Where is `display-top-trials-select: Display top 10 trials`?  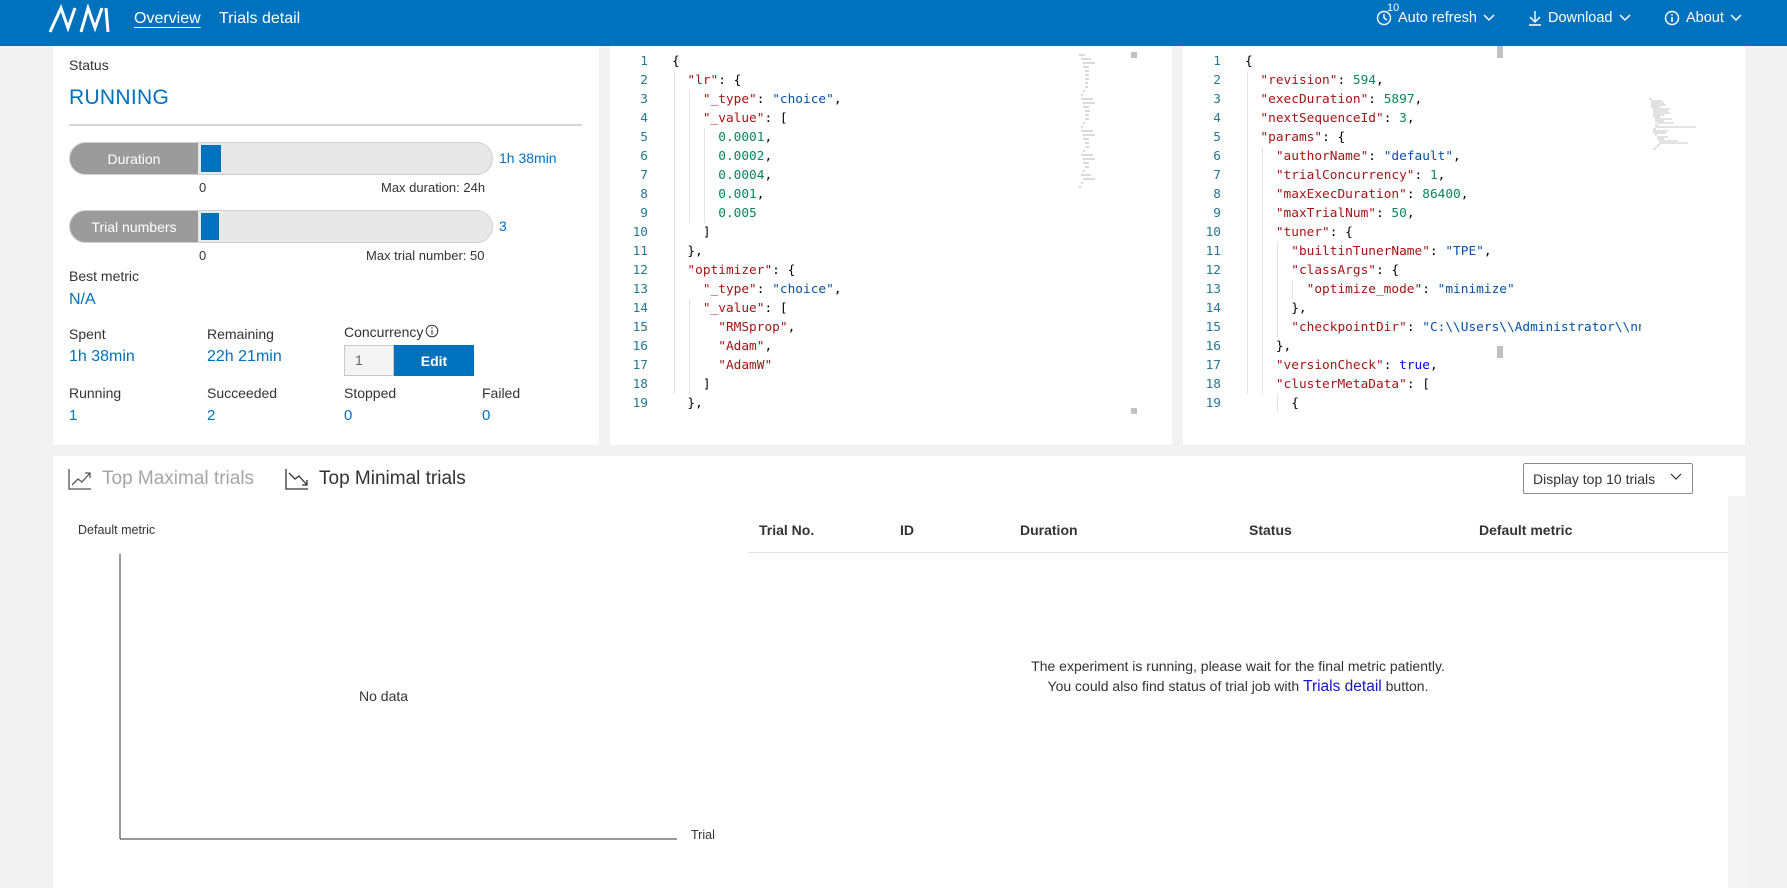 display-top-trials-select: Display top 10 trials is located at coordinates (1608, 478).